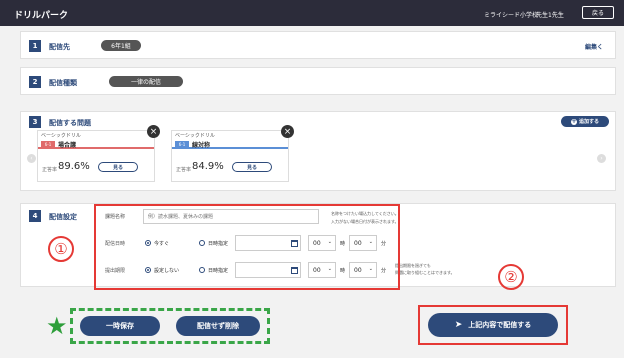 Image resolution: width=624 pixels, height=358 pixels. Describe the element at coordinates (146, 81) in the screenshot. I see `delivery-type-badge: 一律の配信` at that location.